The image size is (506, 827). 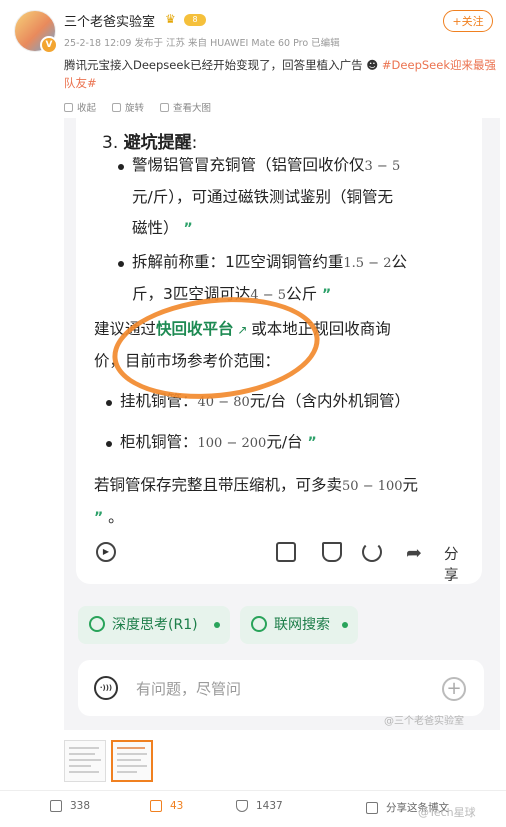 I want to click on bullet1-text-a: 警惕铝管冒充铜管（铝管回收价仅, so click(x=248, y=165).